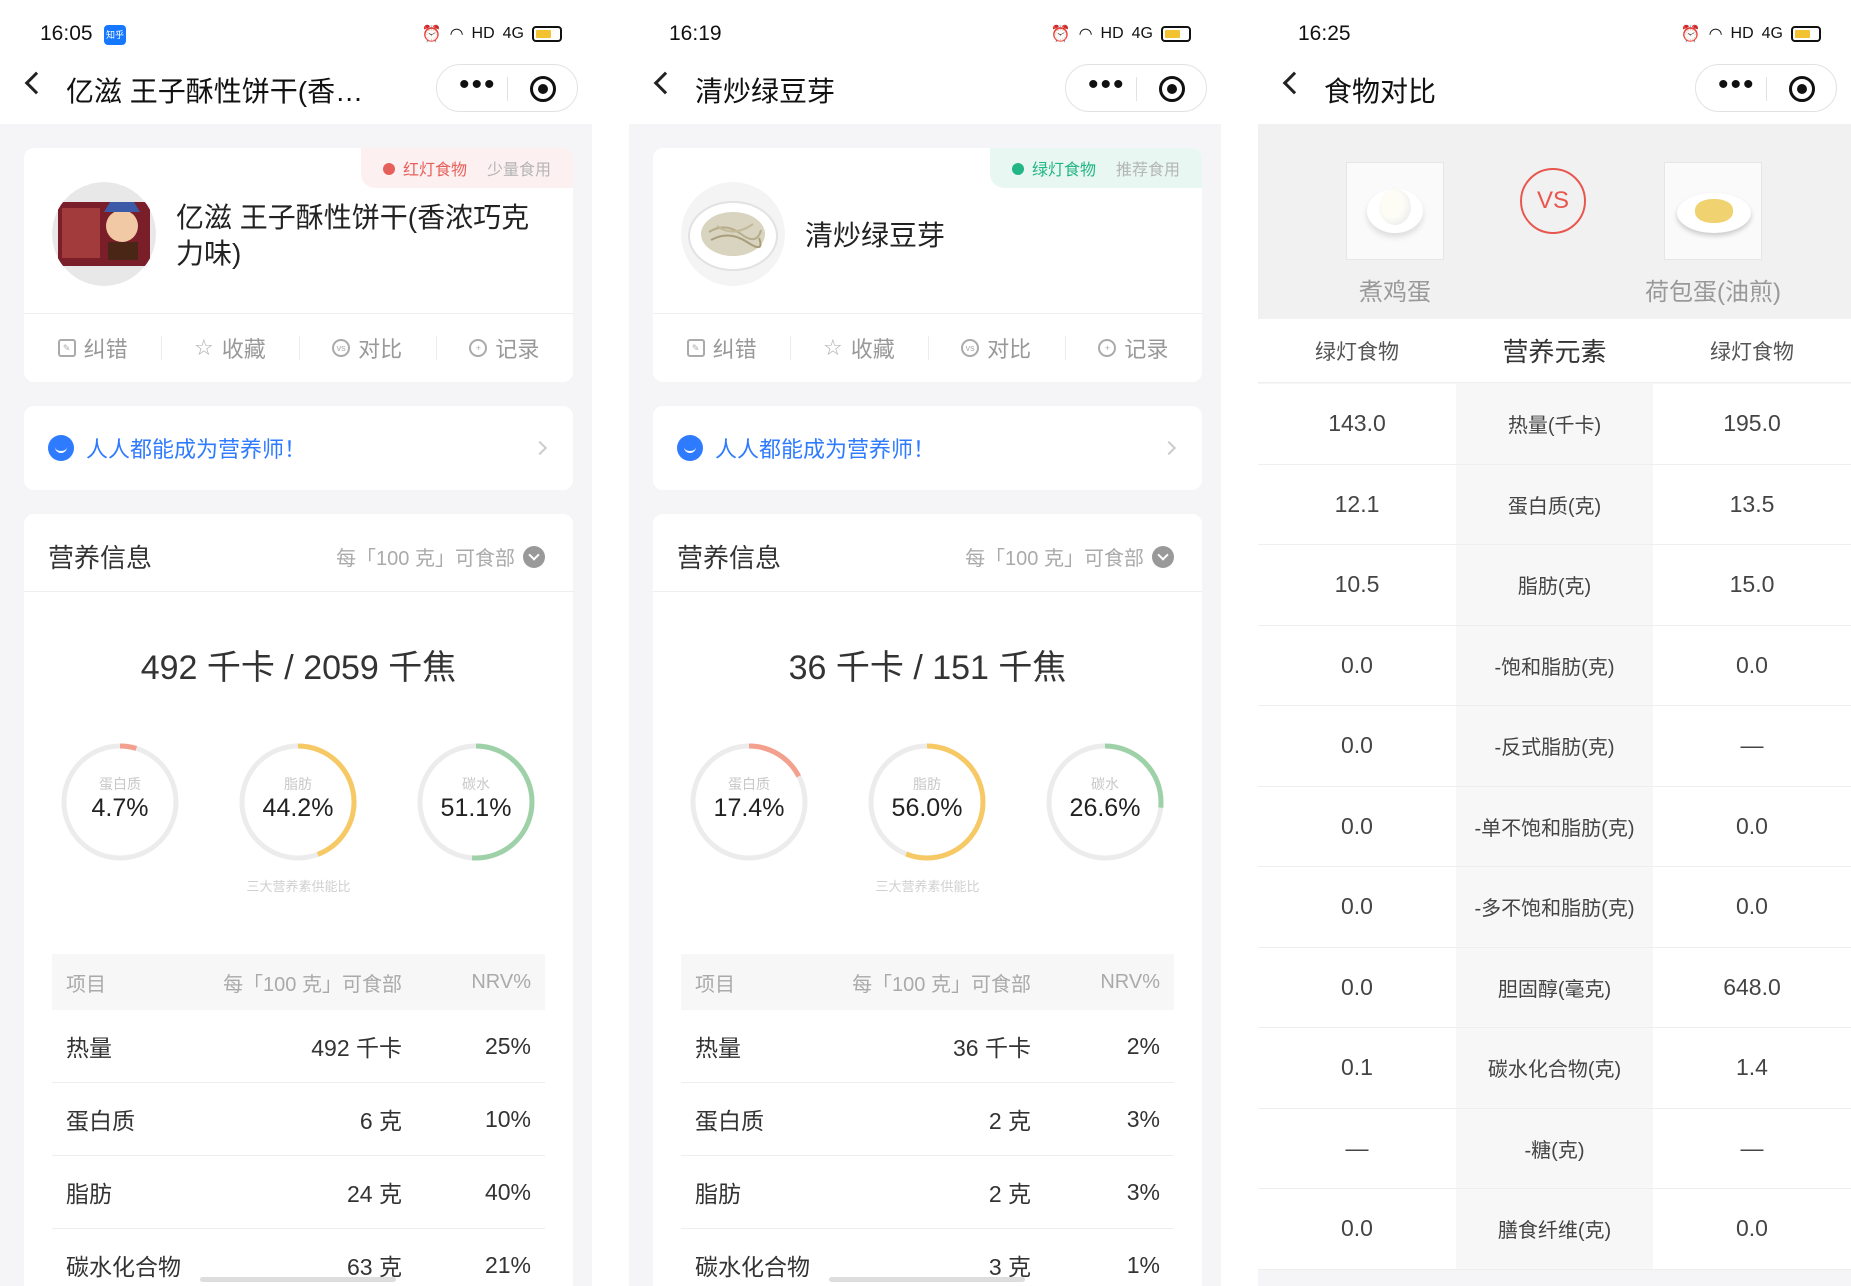 The image size is (1851, 1286). What do you see at coordinates (1395, 211) in the screenshot?
I see `boiled-egg-image` at bounding box center [1395, 211].